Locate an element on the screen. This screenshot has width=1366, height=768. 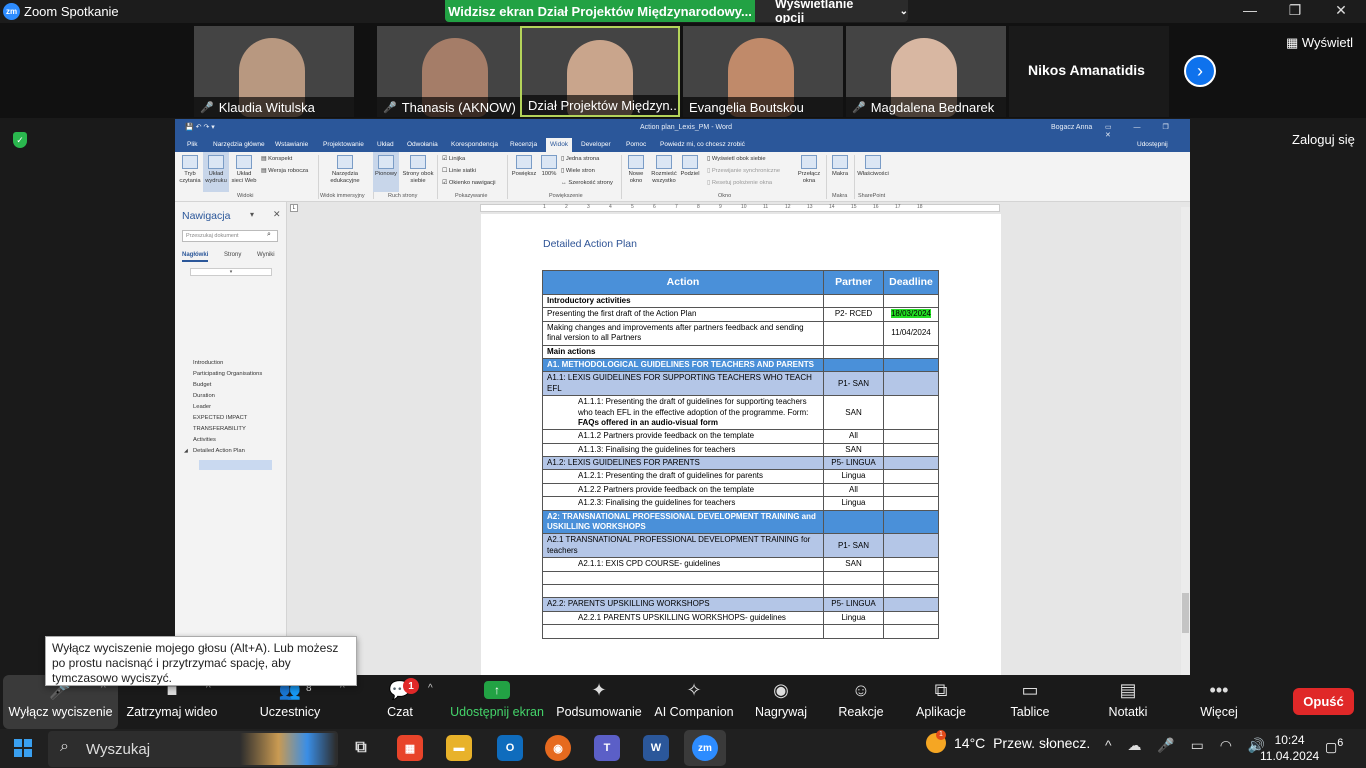
word-tab: Powiedz mi, co chcesz zrobić is located at coordinates (702, 144).